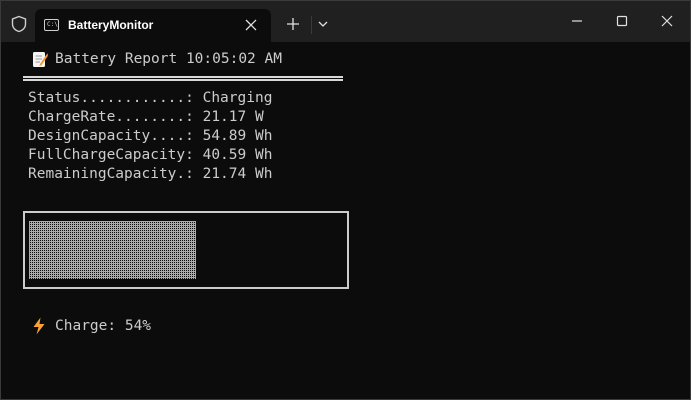 The width and height of the screenshot is (691, 400). Describe the element at coordinates (150, 136) in the screenshot. I see `report-line-design-capacity: DesignCapacity....: 54.89 Wh` at that location.